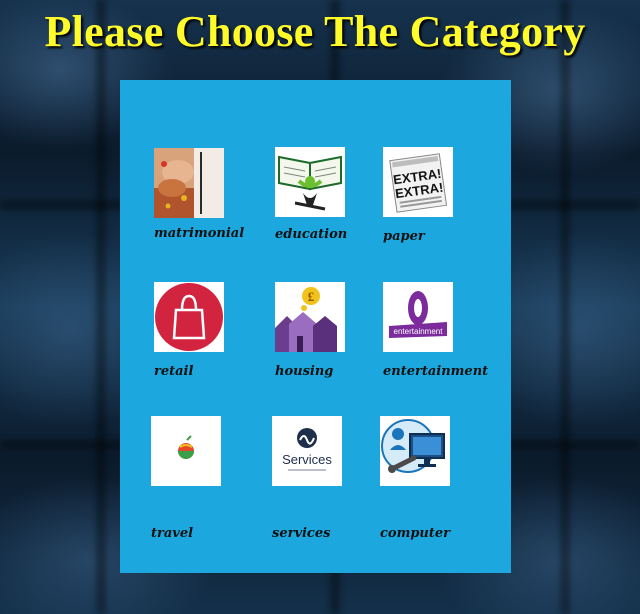 This screenshot has width=640, height=614. I want to click on category-label: matrimonial, so click(199, 233).